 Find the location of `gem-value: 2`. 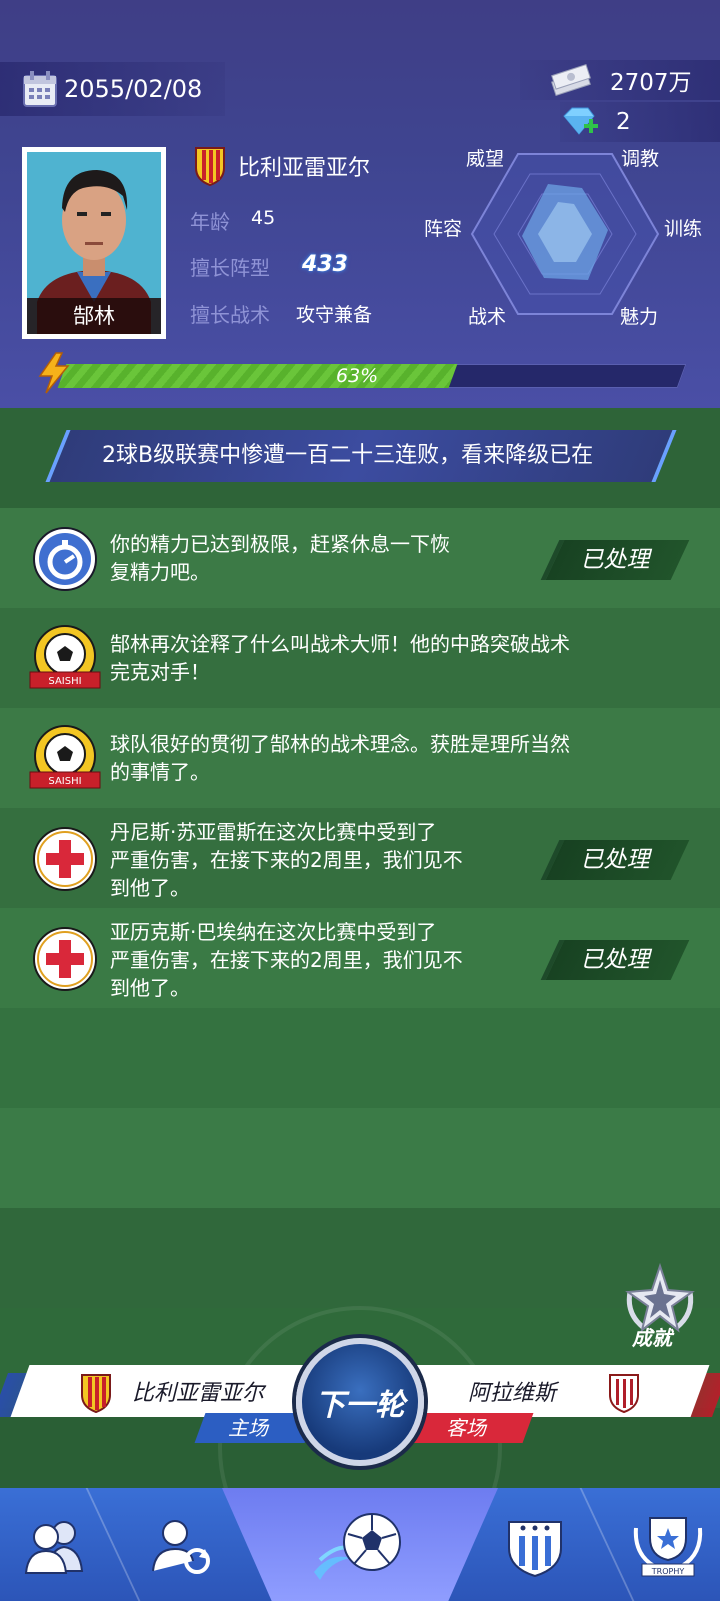

gem-value: 2 is located at coordinates (623, 122).